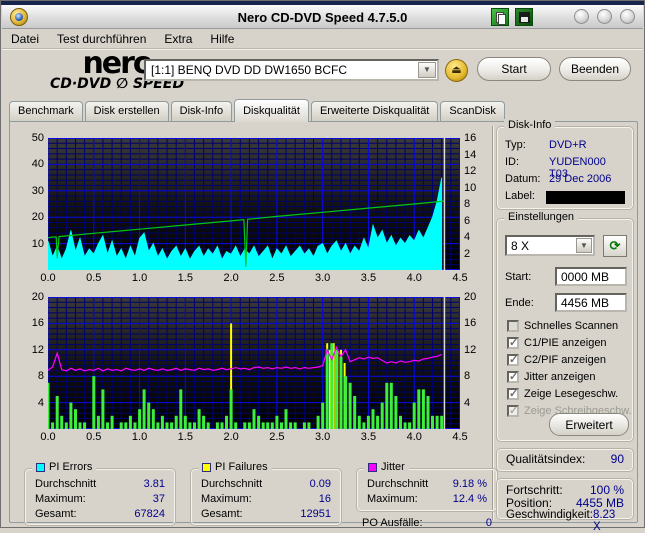 This screenshot has height=533, width=645. Describe the element at coordinates (456, 70) in the screenshot. I see `eject-button: ⏏` at that location.